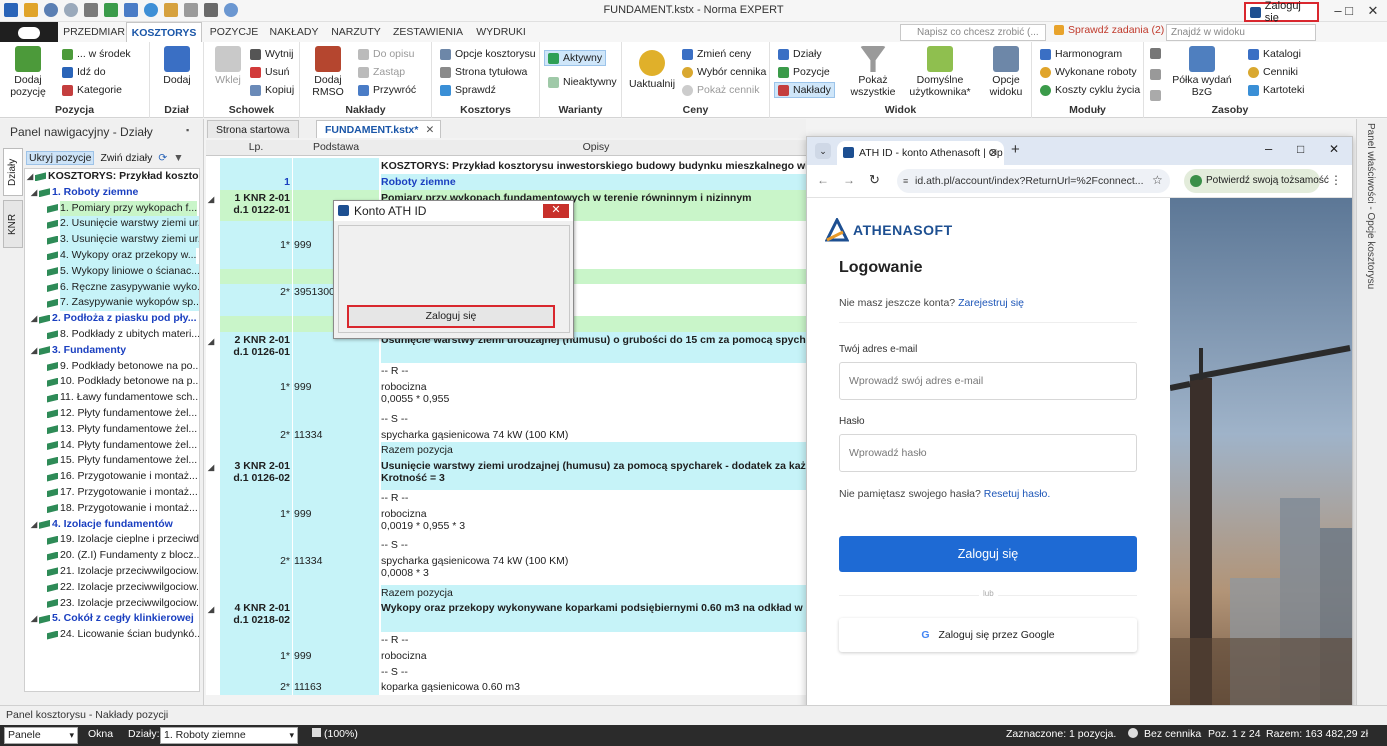  Describe the element at coordinates (430, 130) in the screenshot. I see `close-tab-icon: ✕` at that location.